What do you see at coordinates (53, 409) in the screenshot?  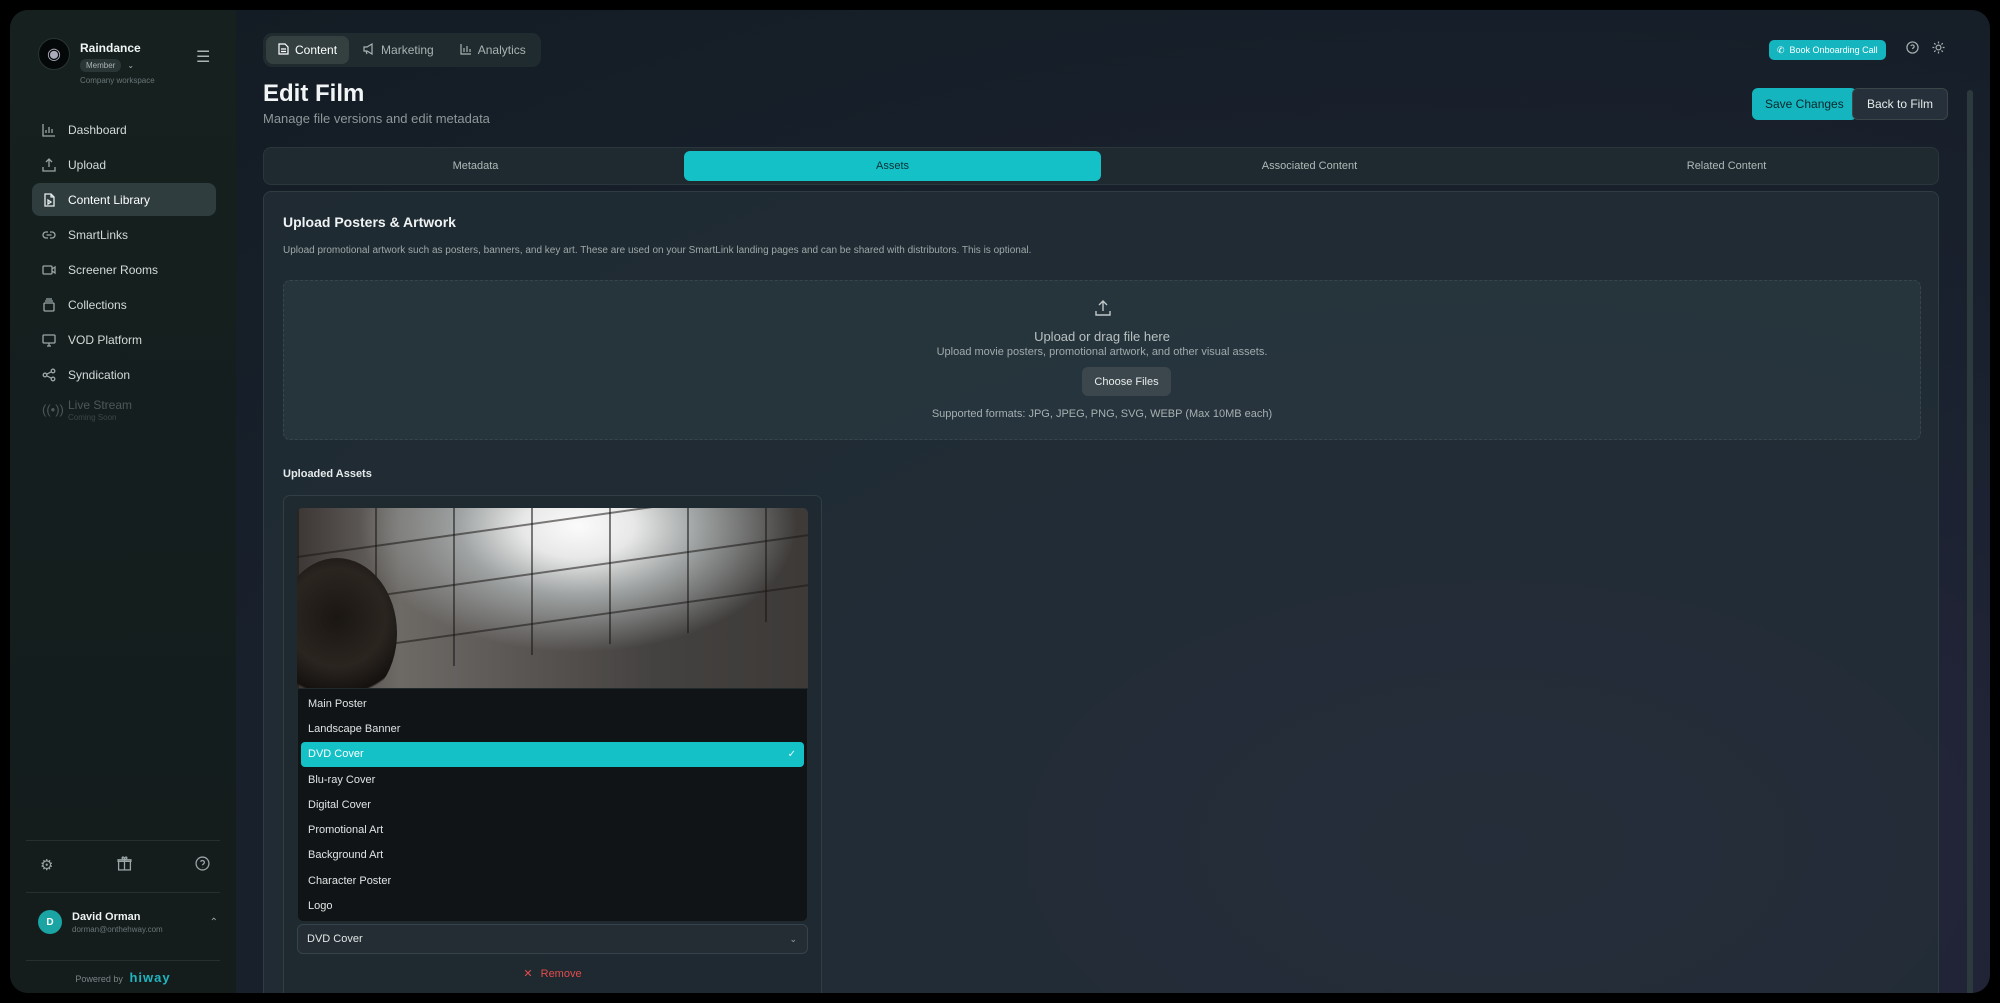 I see `broadcast-icon: ((•))` at bounding box center [53, 409].